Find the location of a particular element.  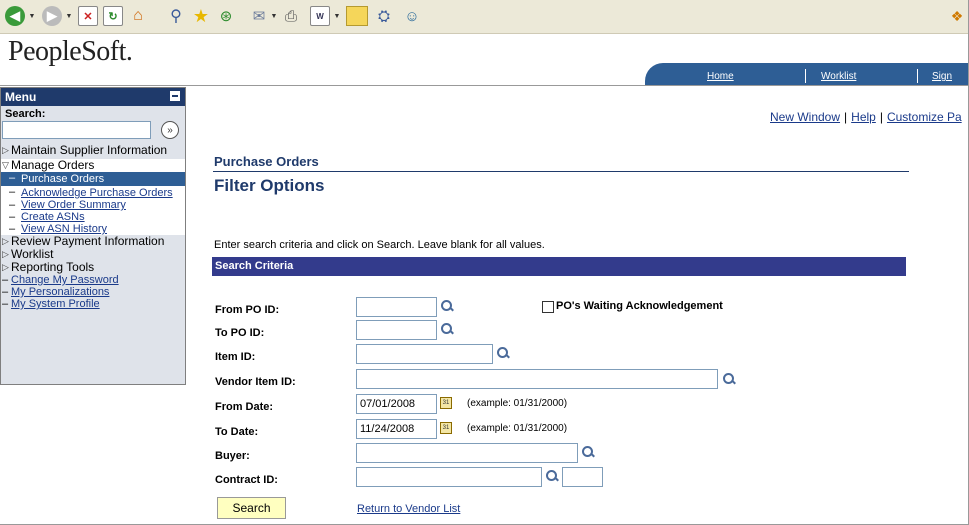

menu-link-label: My Personalizations is located at coordinates (60, 292).